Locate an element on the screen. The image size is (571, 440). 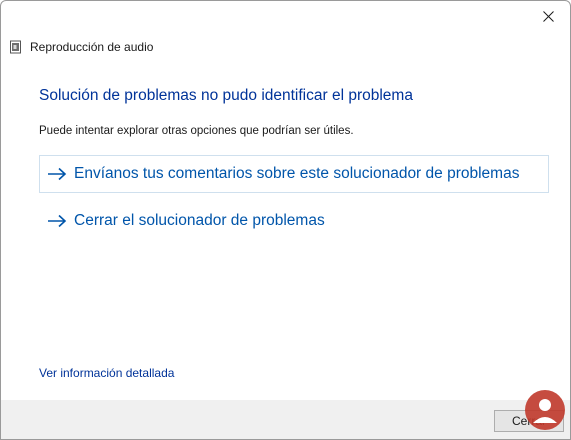
close-troubleshooter-link-label: Cerrar el solucionador de problemas is located at coordinates (199, 220).